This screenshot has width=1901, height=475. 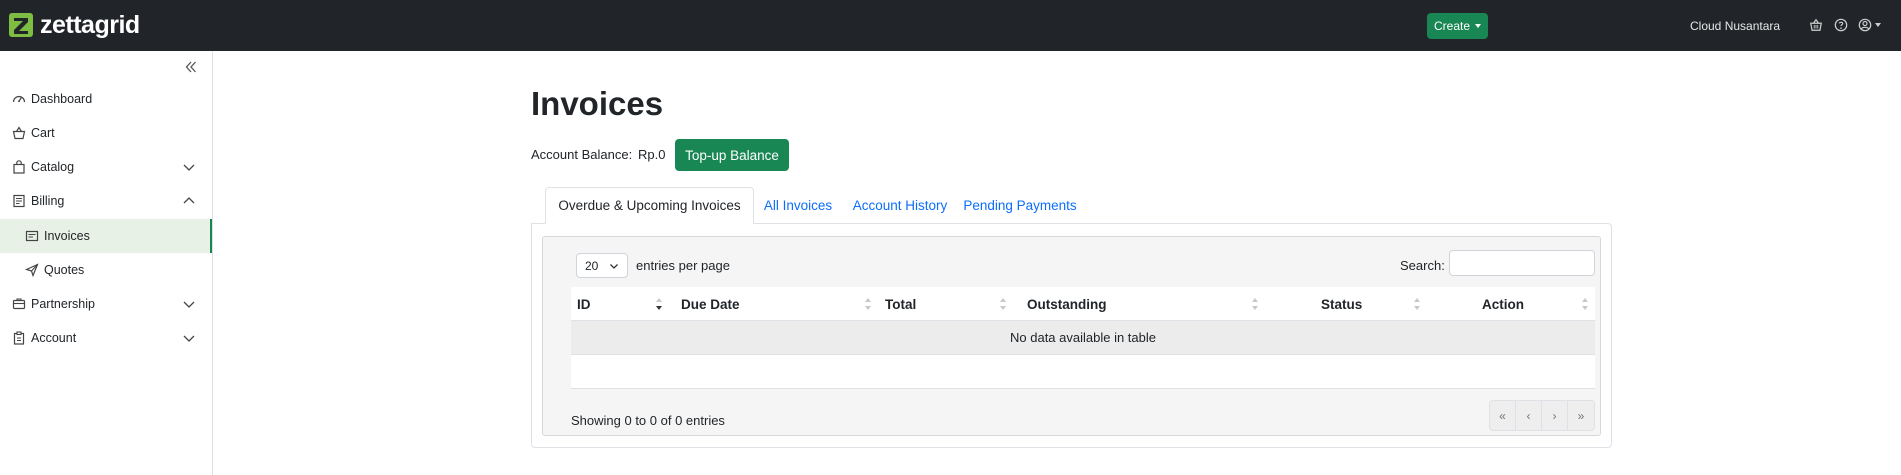 I want to click on column-label: Action, so click(x=1503, y=304).